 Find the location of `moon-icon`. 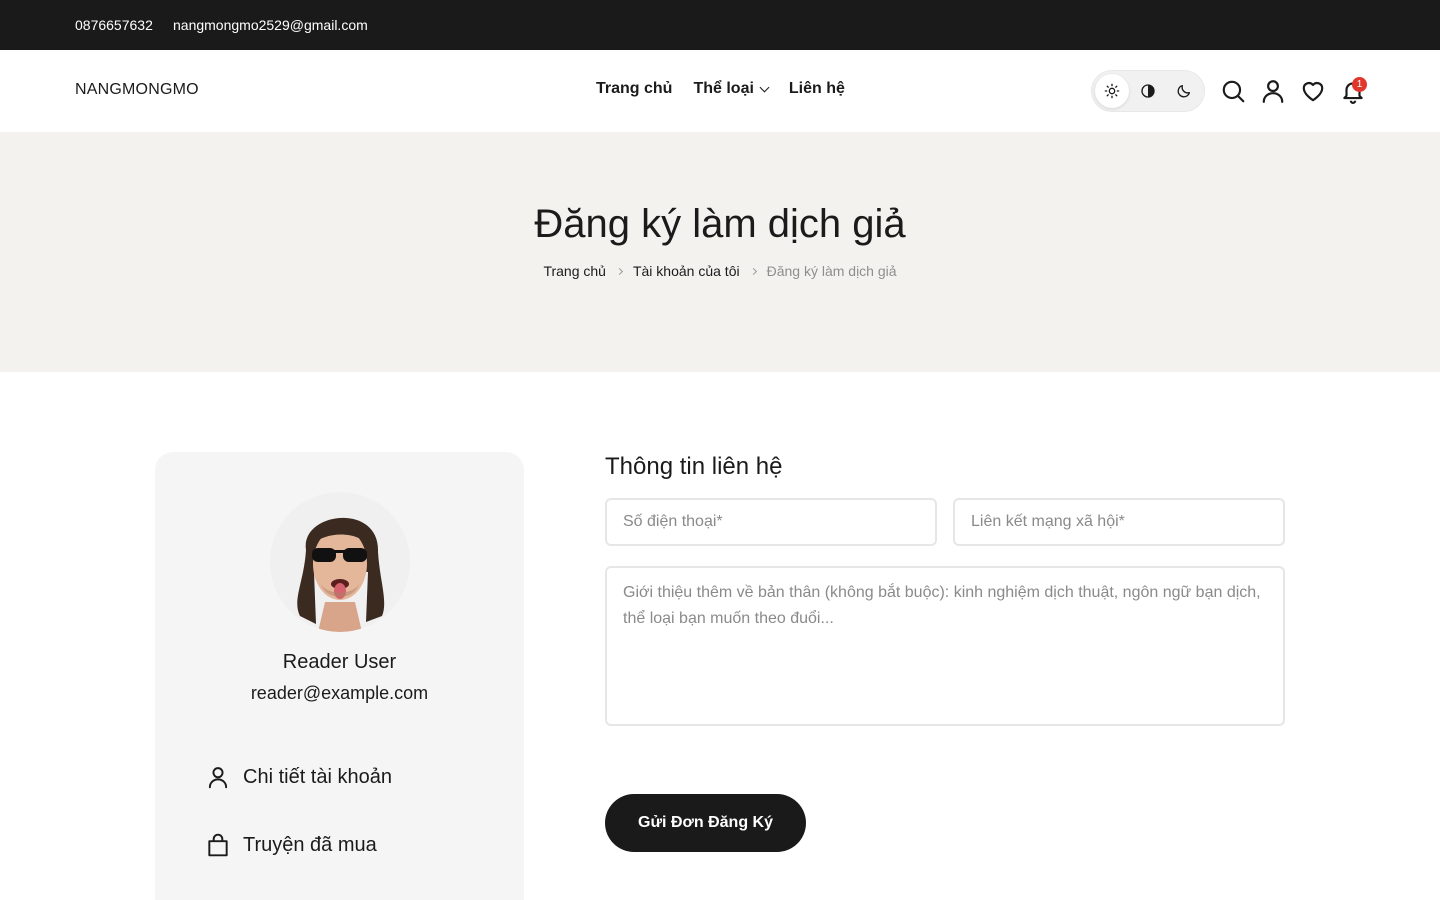

moon-icon is located at coordinates (1183, 91).